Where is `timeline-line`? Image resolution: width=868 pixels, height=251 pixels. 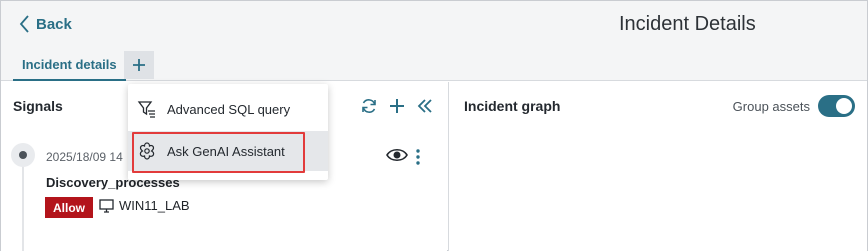 timeline-line is located at coordinates (23, 208).